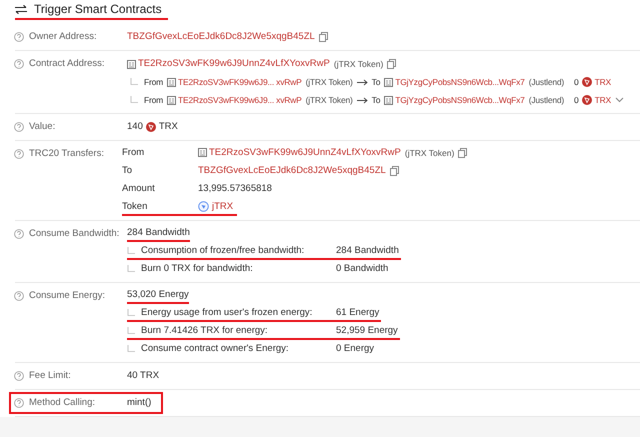  I want to click on transfer-label: To, so click(128, 170).